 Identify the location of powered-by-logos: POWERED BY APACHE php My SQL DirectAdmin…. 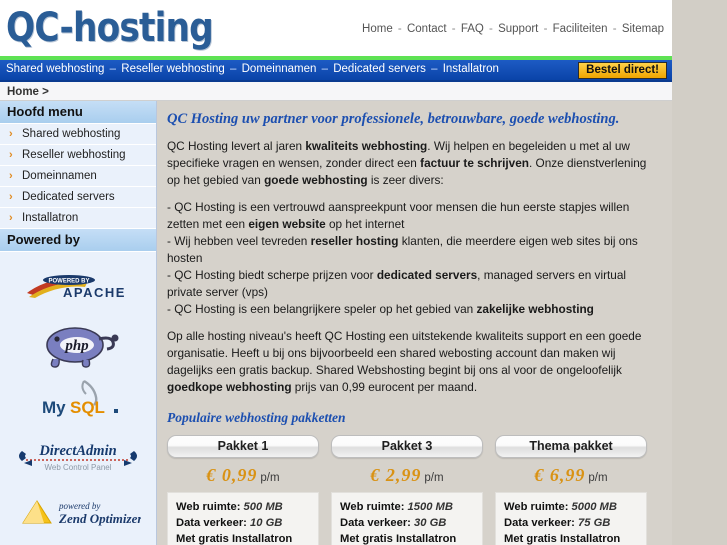
(78, 396).